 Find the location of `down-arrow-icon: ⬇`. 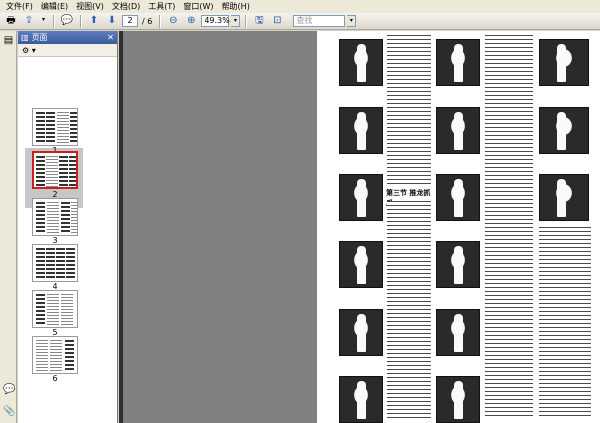

down-arrow-icon: ⬇ is located at coordinates (112, 21).